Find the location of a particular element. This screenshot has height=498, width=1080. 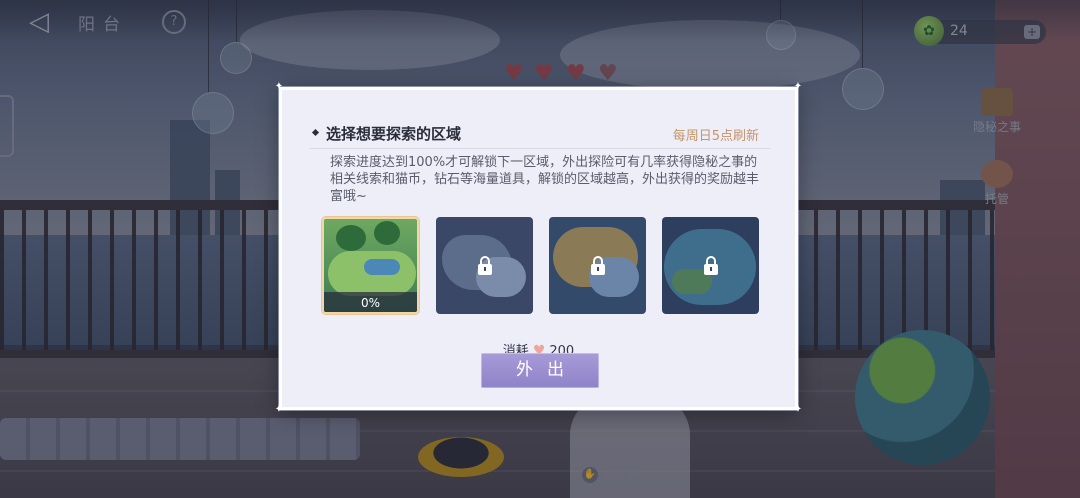

refresh-note: 每周日5点刷新 is located at coordinates (715, 136).